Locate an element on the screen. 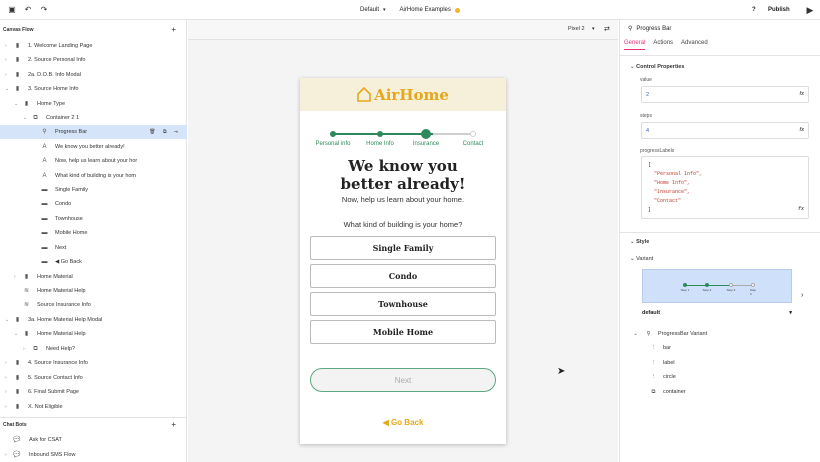 Image resolution: width=820 pixels, height=462 pixels. progress-track-empty is located at coordinates (453, 134).